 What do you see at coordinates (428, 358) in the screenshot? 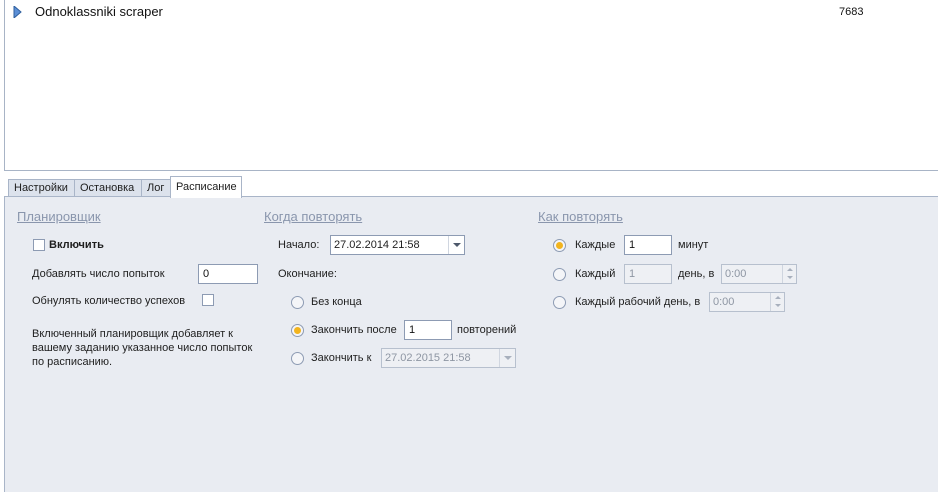
I see `end-by-datetime-value: 27.02.2015 21:58` at bounding box center [428, 358].